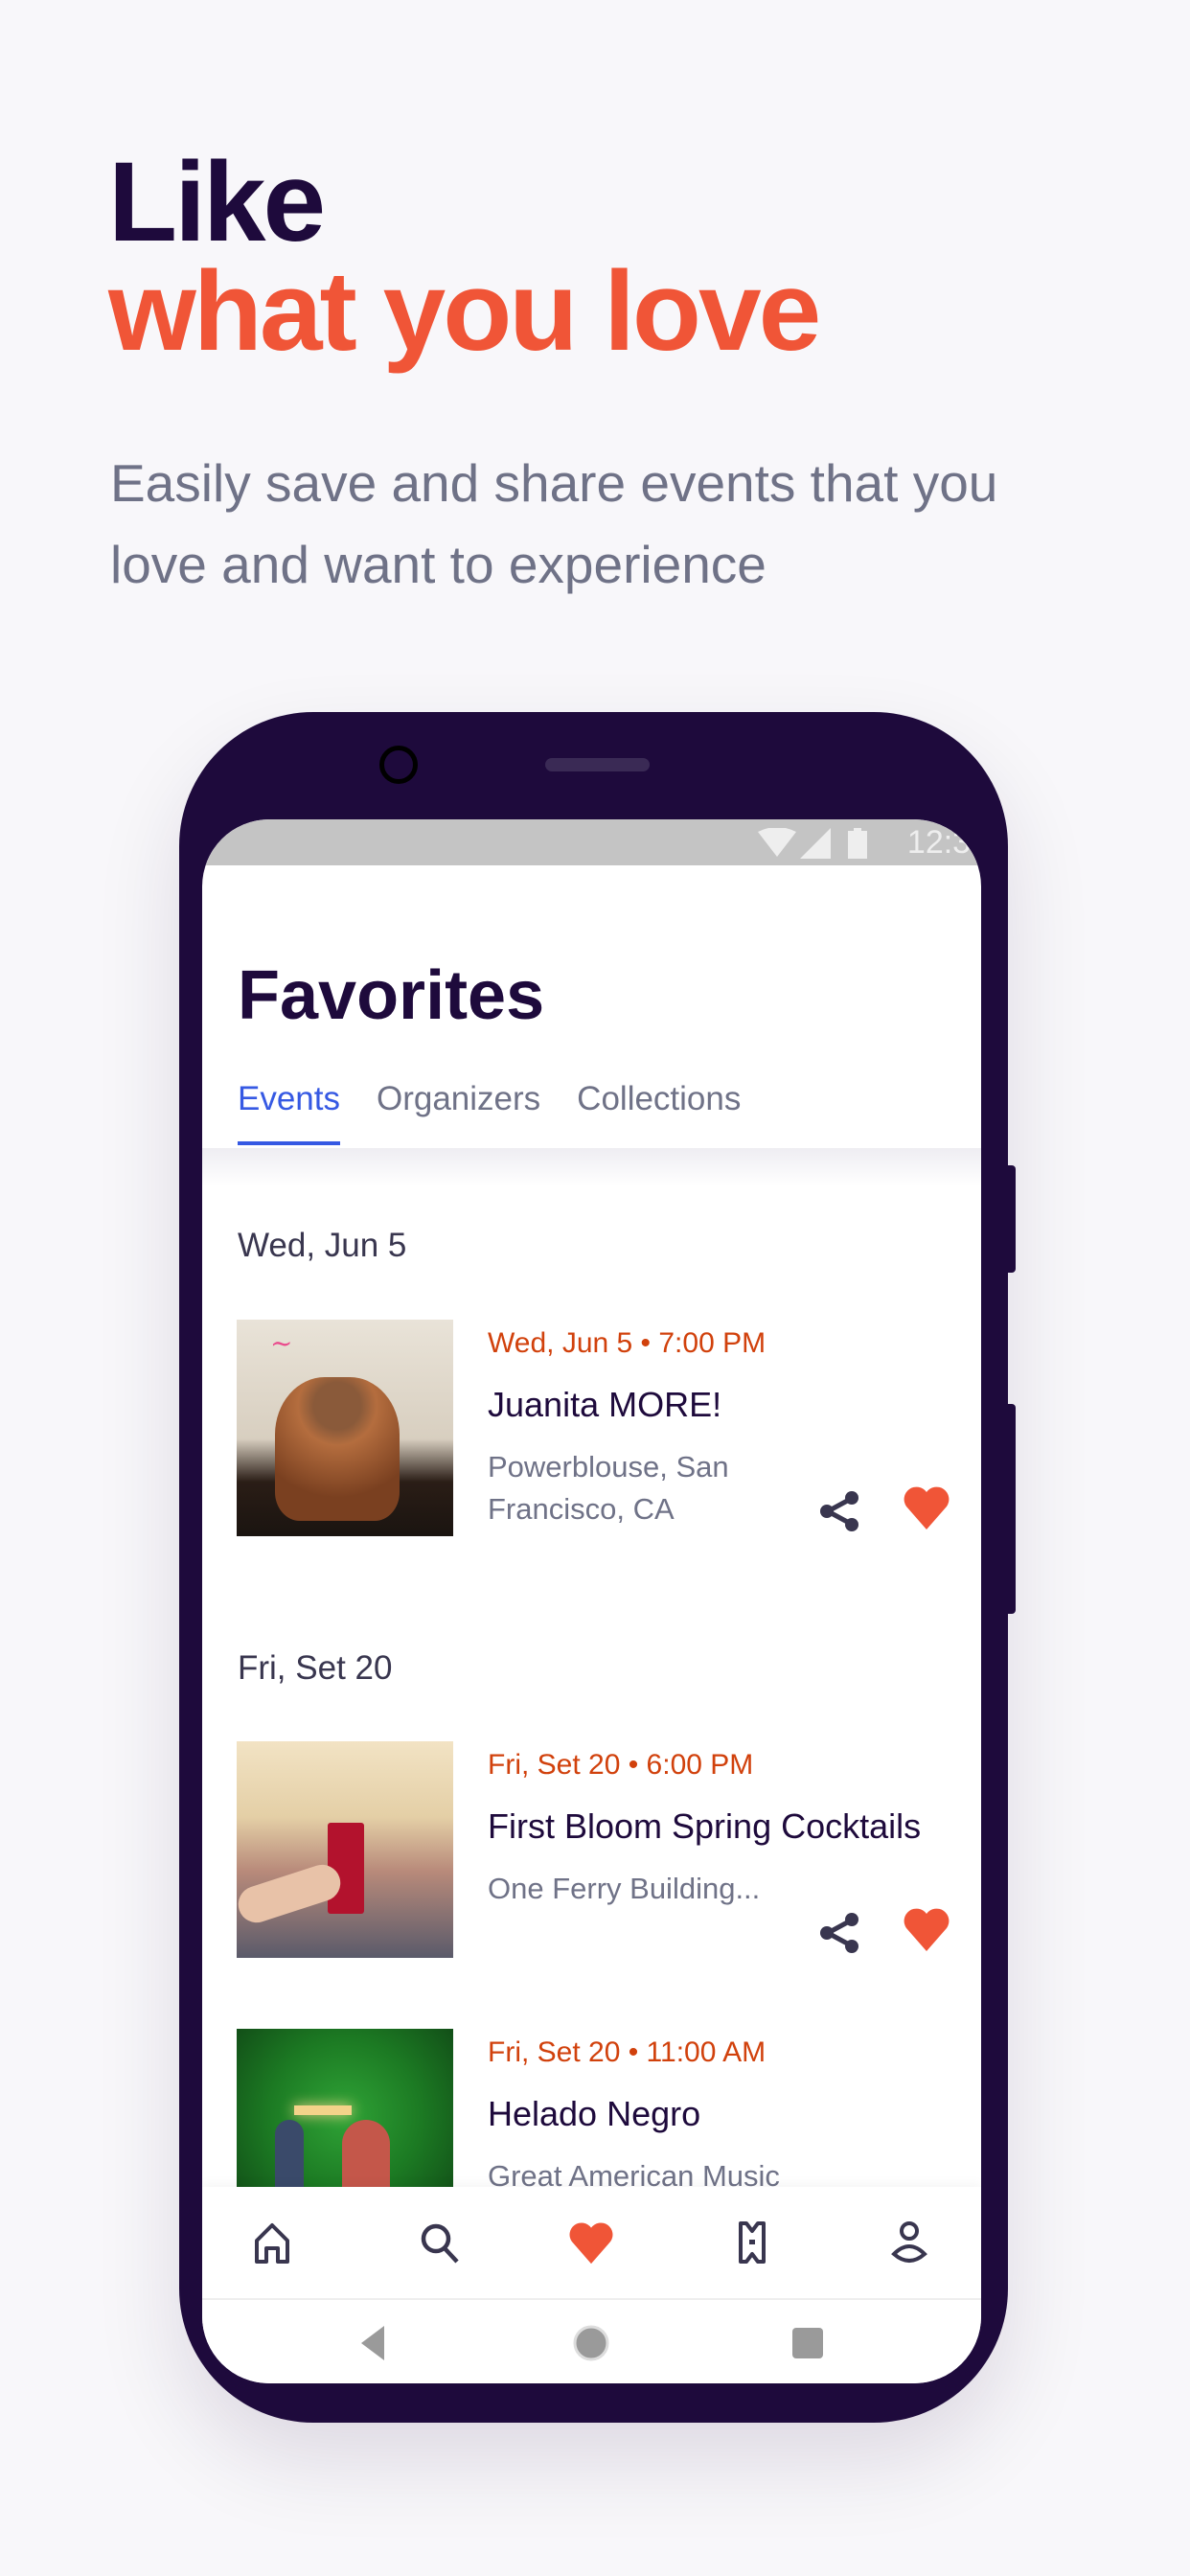 This screenshot has height=2576, width=1190. What do you see at coordinates (808, 2343) in the screenshot?
I see `recents-icon` at bounding box center [808, 2343].